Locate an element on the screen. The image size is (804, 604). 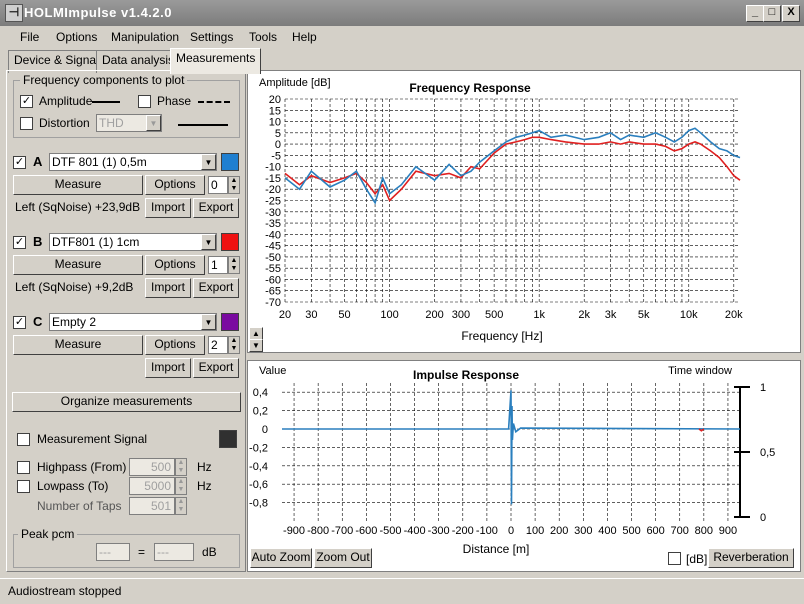
taps-spin-arrows: ▲ ▼ is located at coordinates (181, 506).